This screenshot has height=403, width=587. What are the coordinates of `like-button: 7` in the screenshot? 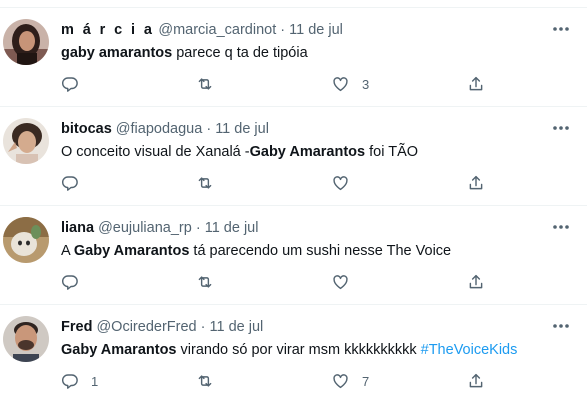 It's located at (350, 381).